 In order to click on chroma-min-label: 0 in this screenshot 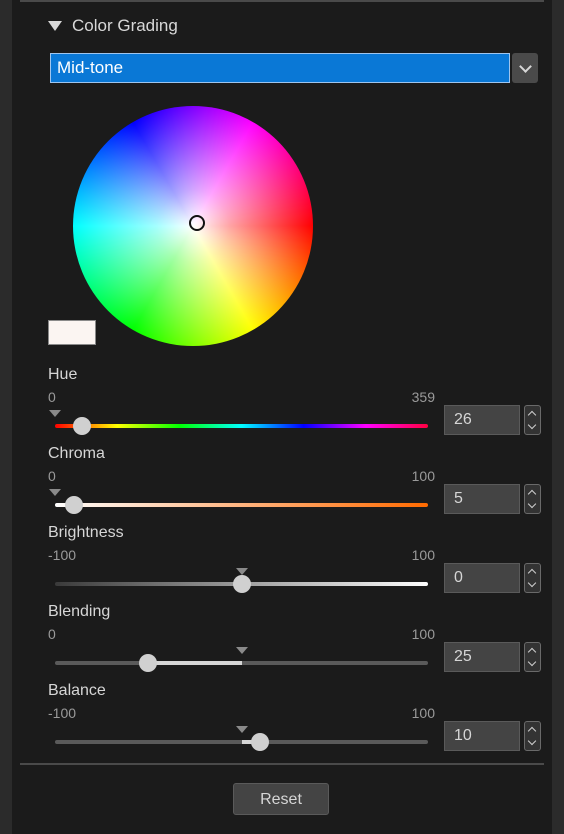, I will do `click(52, 476)`.